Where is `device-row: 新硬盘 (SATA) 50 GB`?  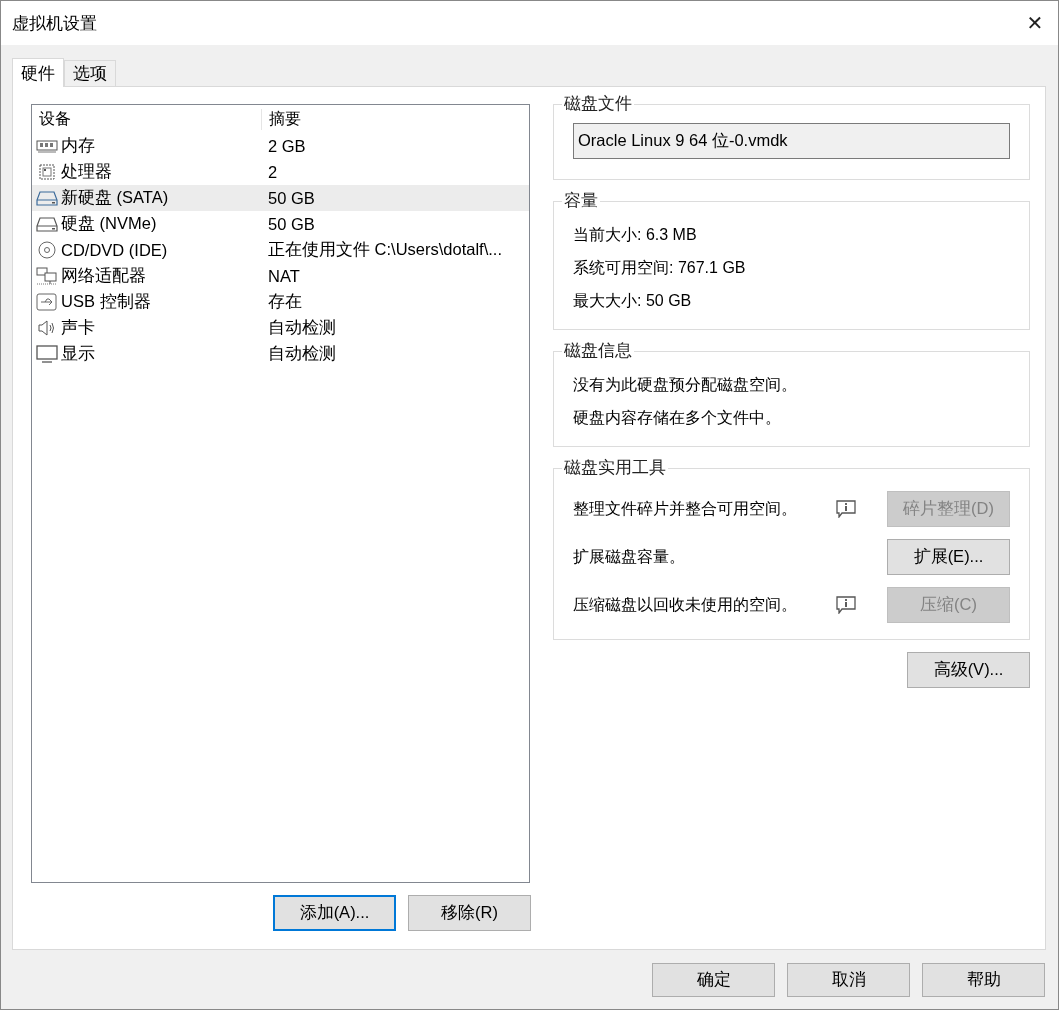 device-row: 新硬盘 (SATA) 50 GB is located at coordinates (280, 198).